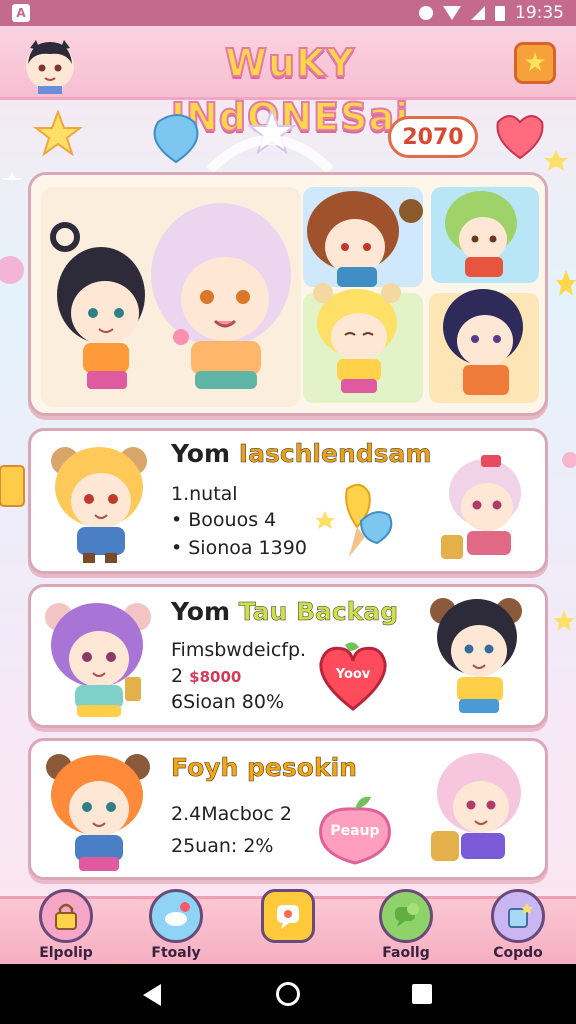  Describe the element at coordinates (98, 660) in the screenshot. I see `character-purple-hair-illustration` at that location.